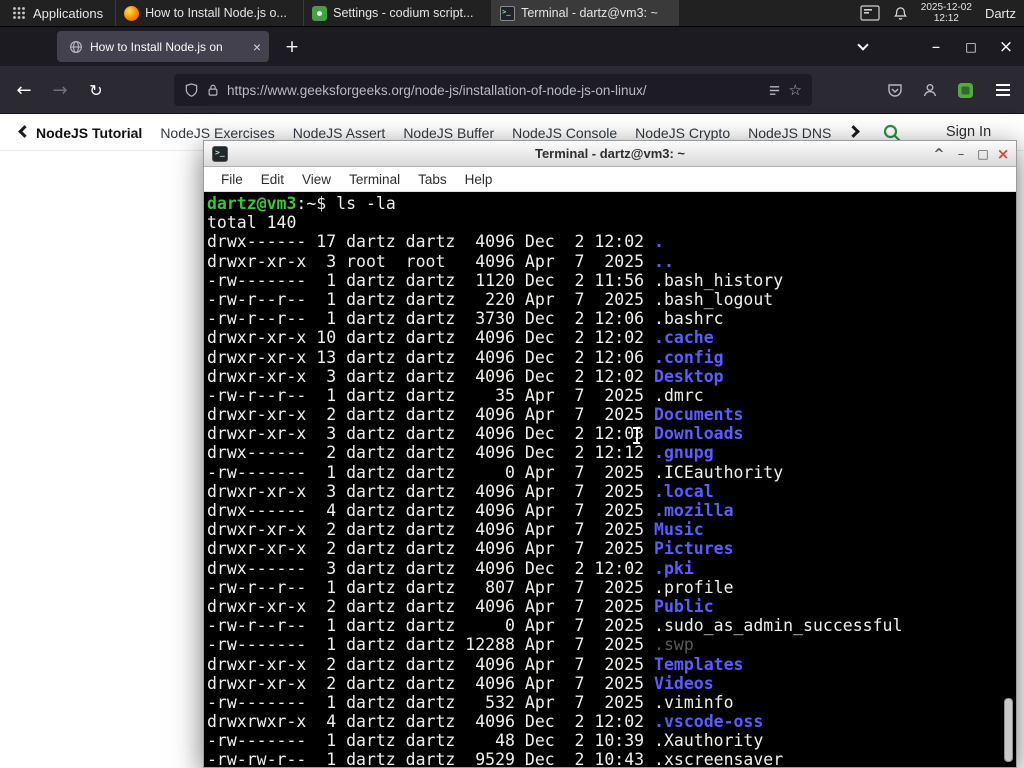  I want to click on terminal-prompt-line: dartz@vm3:~$ ls -la, so click(611, 203).